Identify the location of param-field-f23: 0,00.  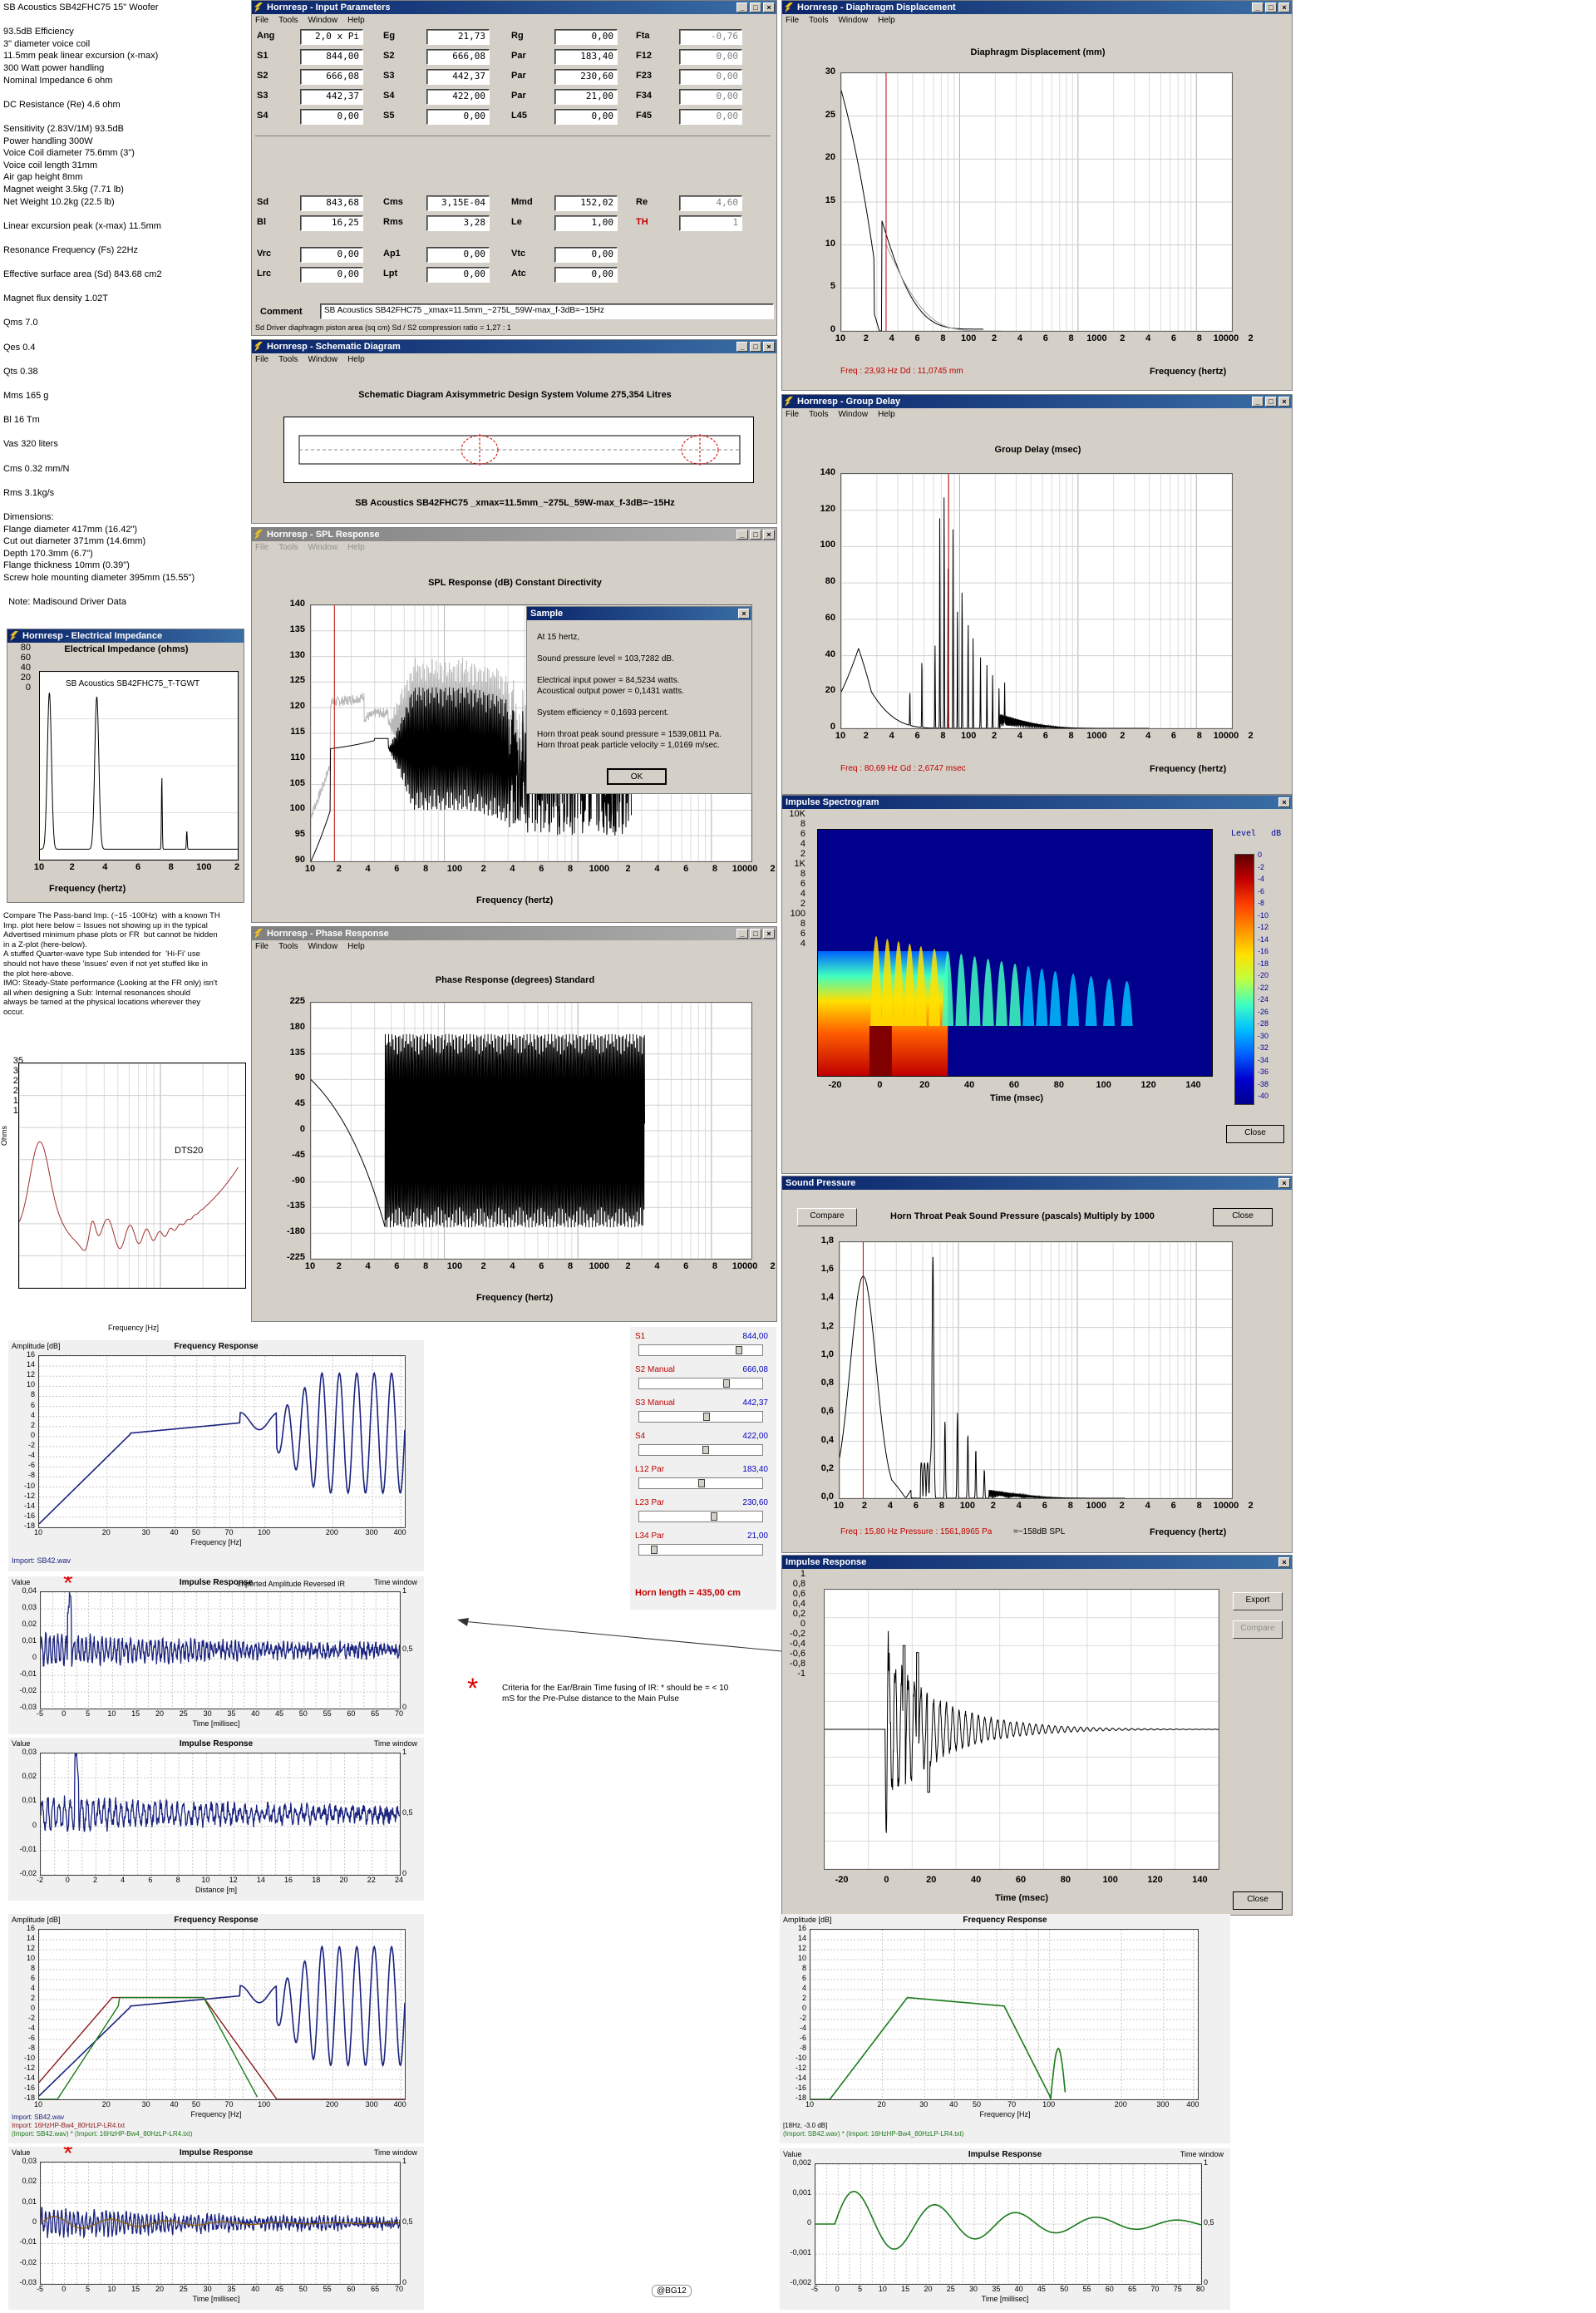
(710, 77).